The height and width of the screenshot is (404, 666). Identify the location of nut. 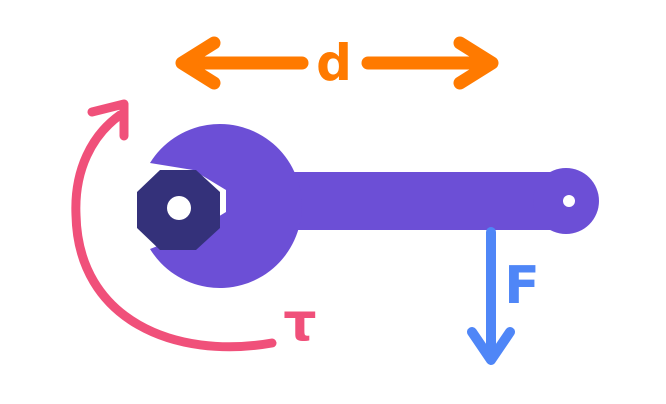
(178, 210).